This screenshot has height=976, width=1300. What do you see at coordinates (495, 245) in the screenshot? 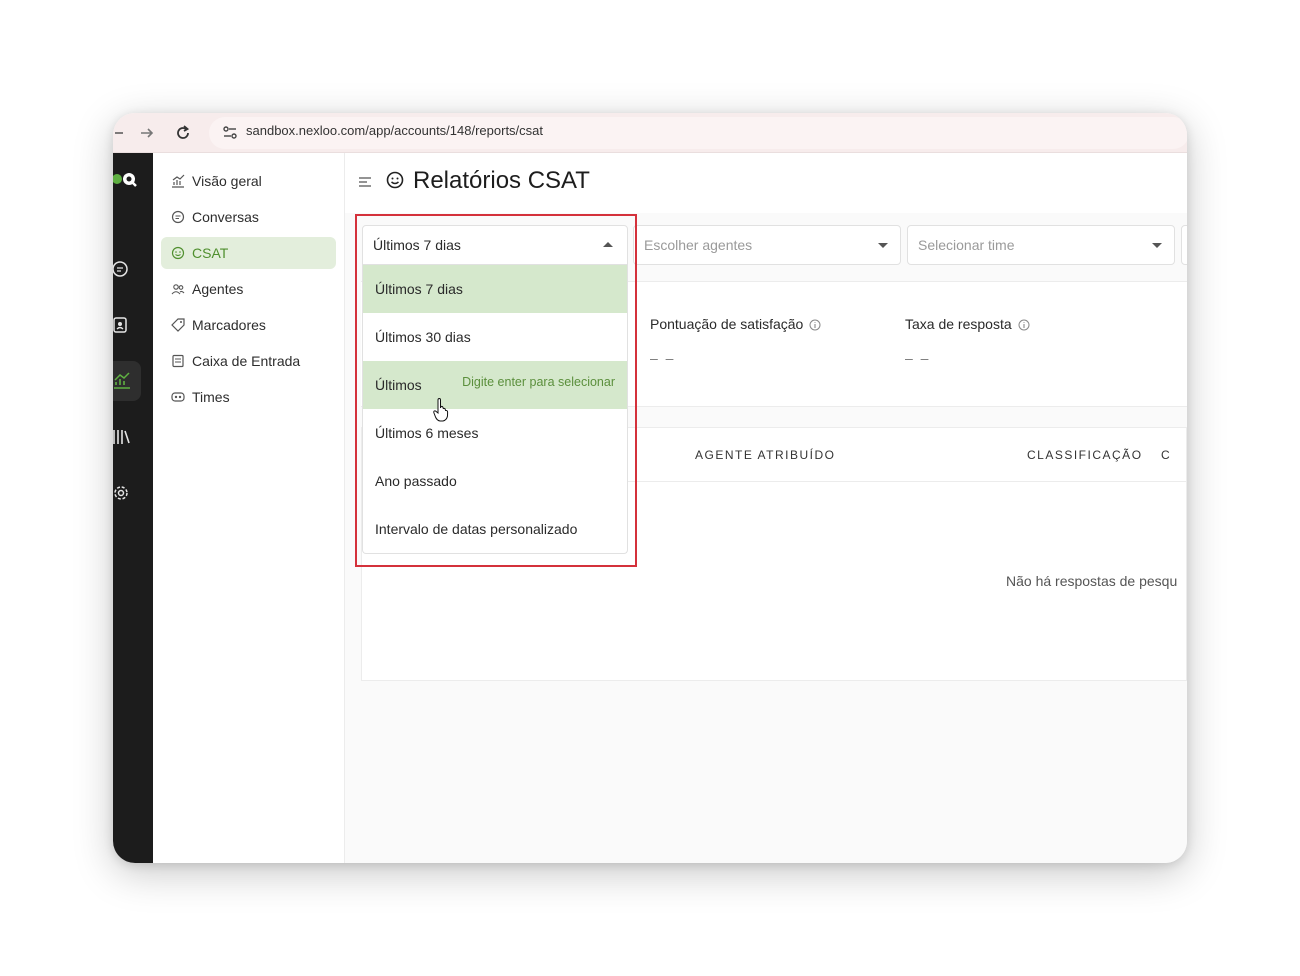
I see `date-range-select: Últimos 7 dias` at bounding box center [495, 245].